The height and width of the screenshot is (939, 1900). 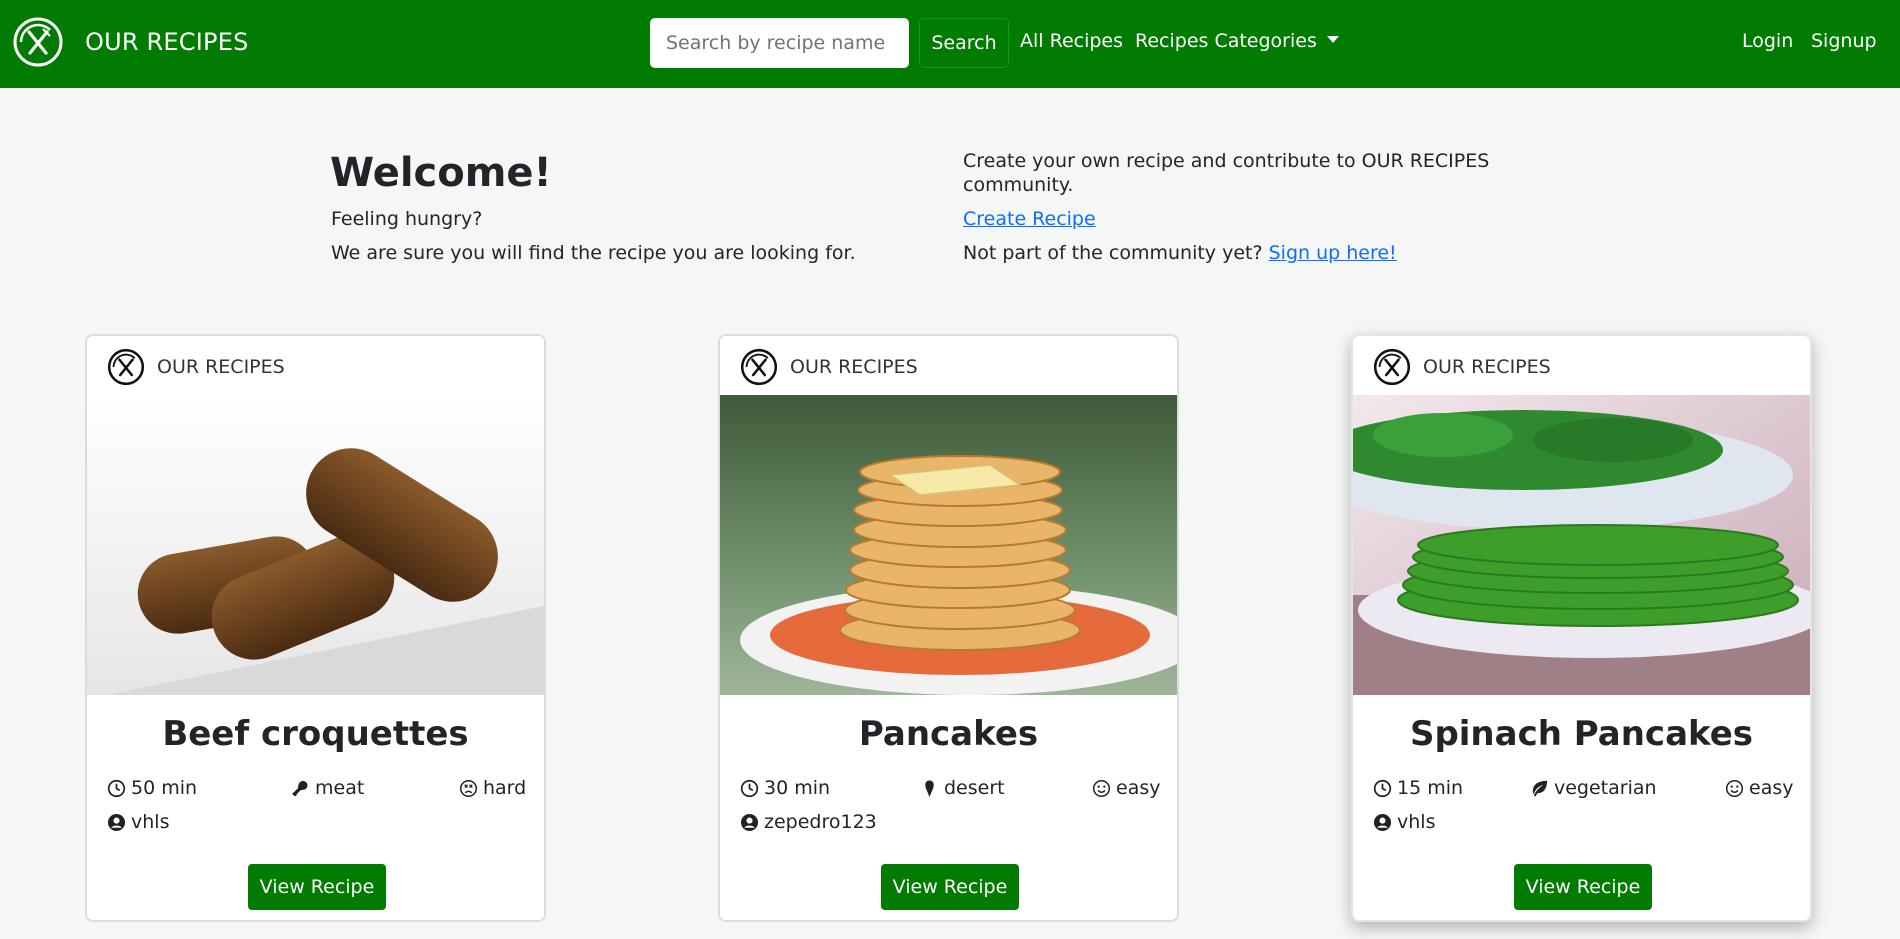 I want to click on meta-author: zepedro123, so click(x=808, y=822).